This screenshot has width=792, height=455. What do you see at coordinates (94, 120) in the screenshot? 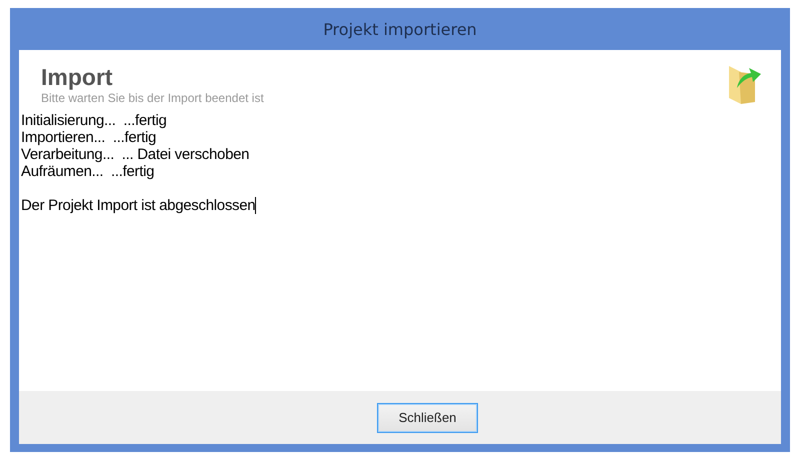
I see `log-line: Initialisierung... ...fertig` at bounding box center [94, 120].